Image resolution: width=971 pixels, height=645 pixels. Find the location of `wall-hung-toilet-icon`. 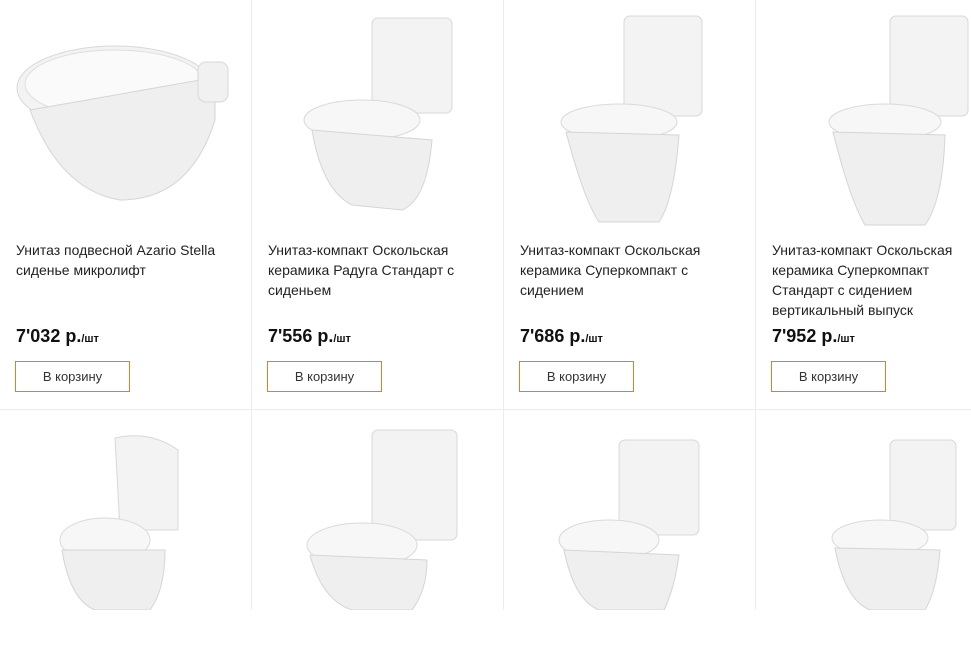

wall-hung-toilet-icon is located at coordinates (126, 117).